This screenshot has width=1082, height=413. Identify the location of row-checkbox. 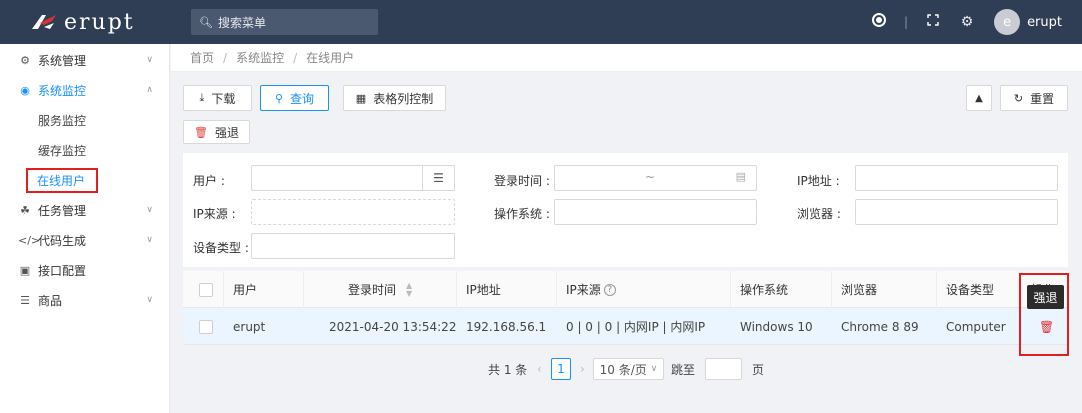
(206, 327).